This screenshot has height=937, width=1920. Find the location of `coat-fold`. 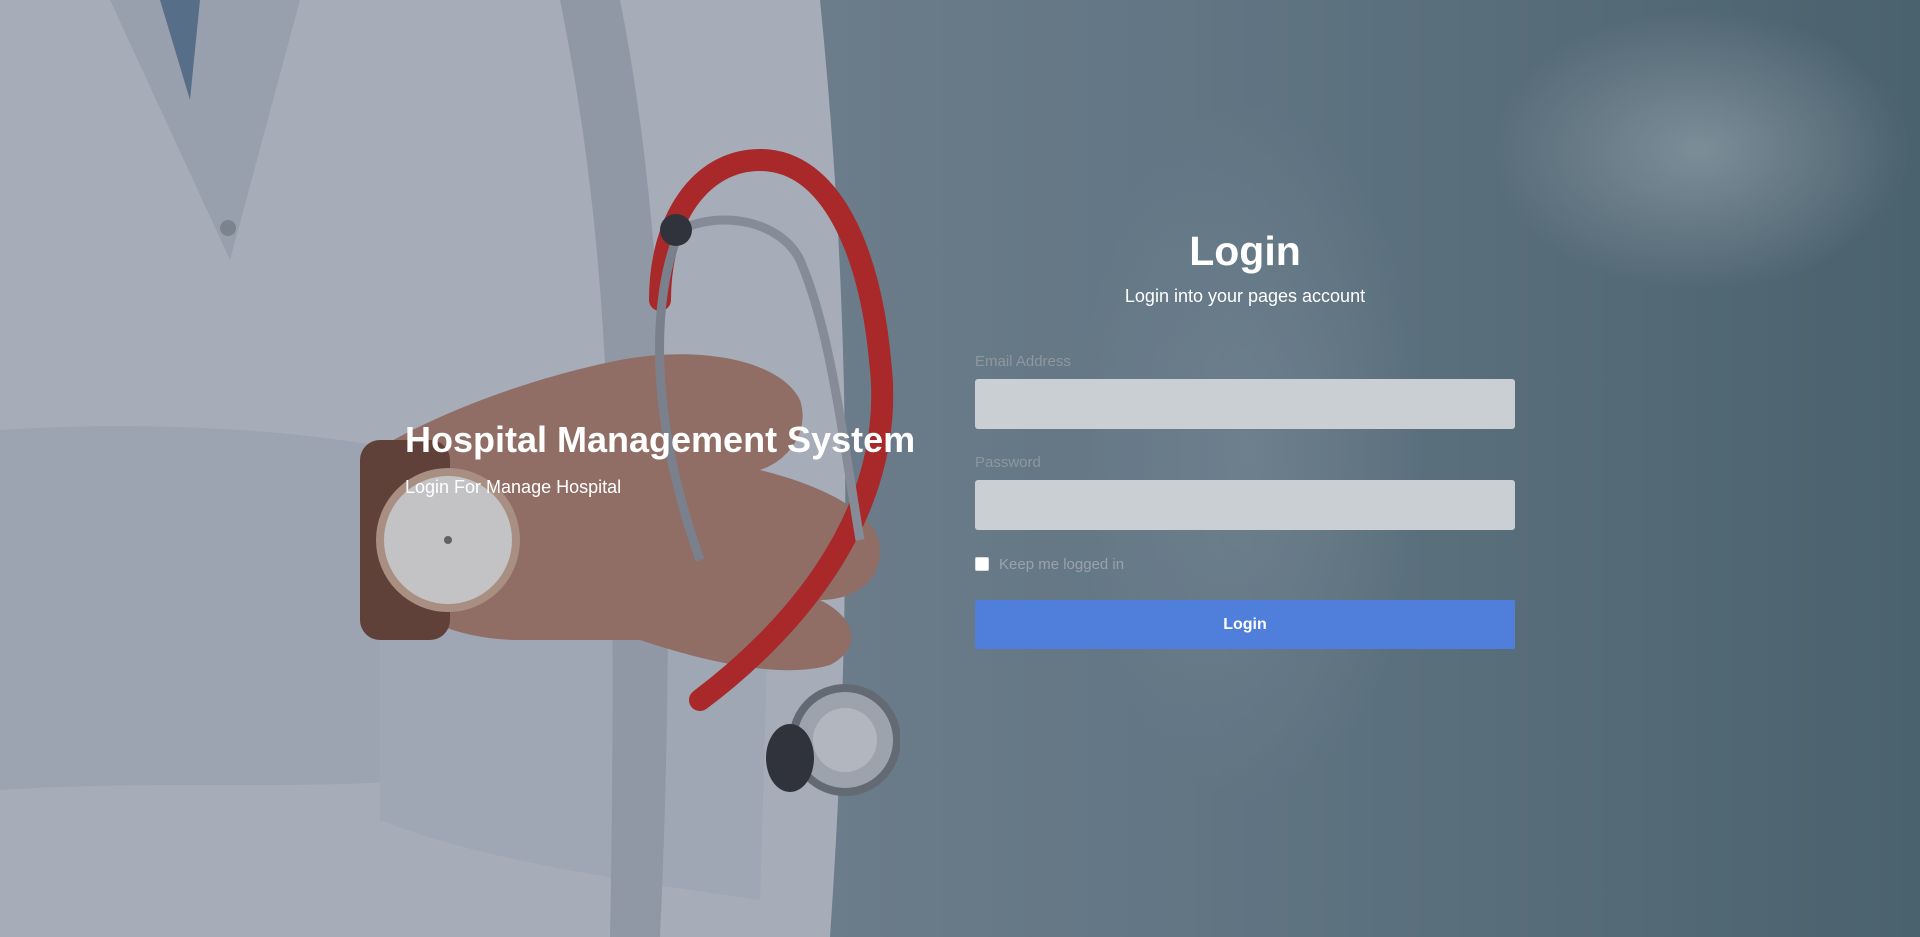

coat-fold is located at coordinates (210, 608).